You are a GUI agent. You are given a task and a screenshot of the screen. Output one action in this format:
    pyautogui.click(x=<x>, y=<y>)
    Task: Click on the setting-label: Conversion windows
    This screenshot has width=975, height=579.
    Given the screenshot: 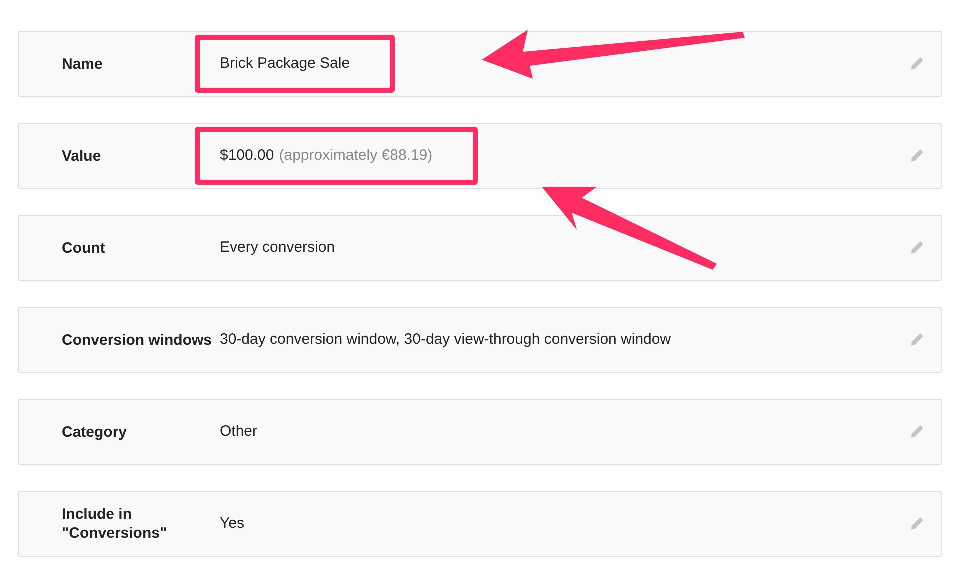 What is the action you would take?
    pyautogui.click(x=138, y=340)
    